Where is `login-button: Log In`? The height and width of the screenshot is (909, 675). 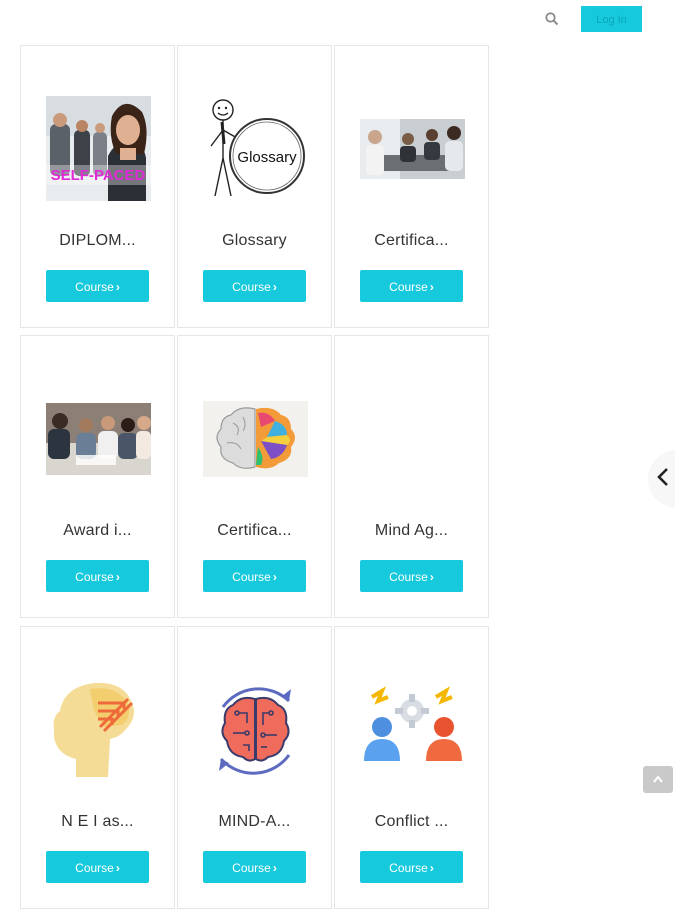 login-button: Log In is located at coordinates (611, 19).